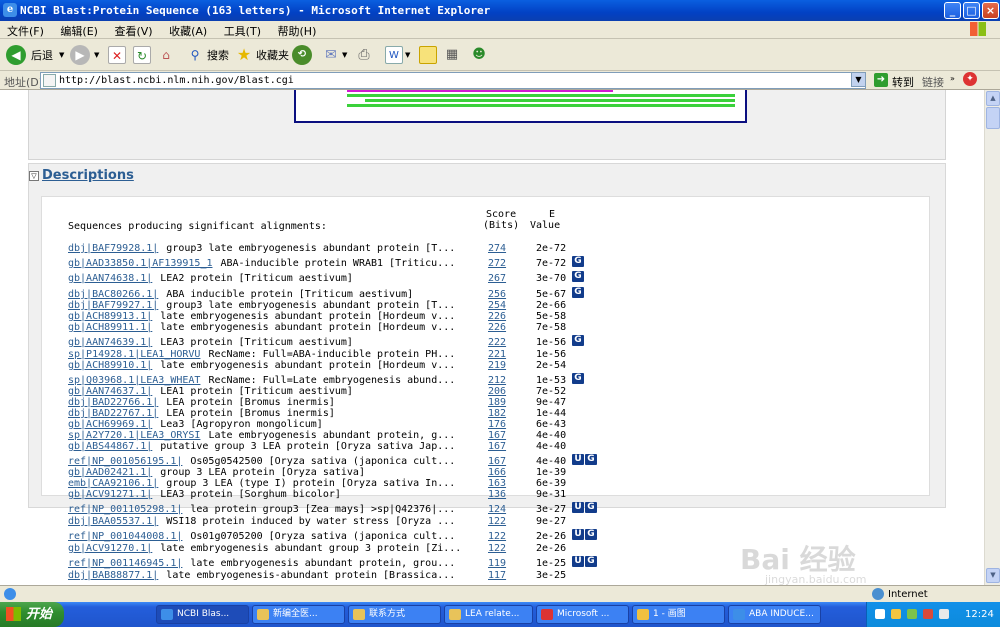  I want to click on refresh-button: ↻, so click(142, 55).